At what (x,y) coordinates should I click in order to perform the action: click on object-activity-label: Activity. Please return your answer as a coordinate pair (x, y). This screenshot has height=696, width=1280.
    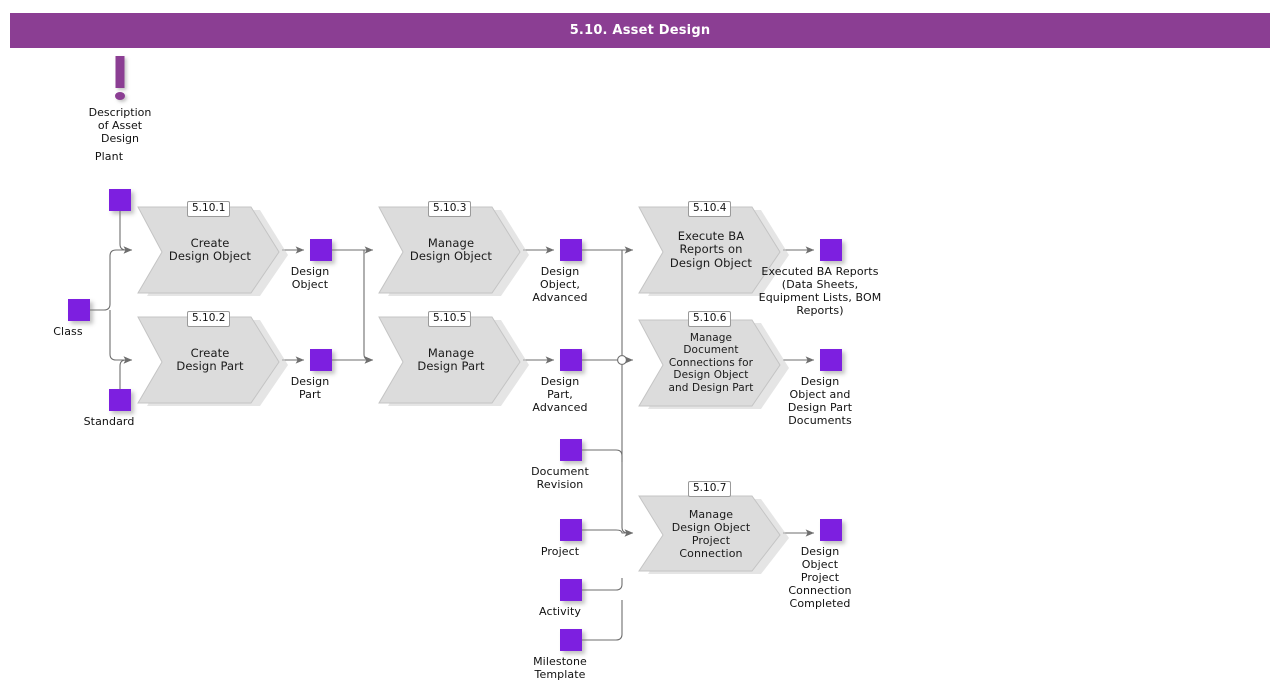
    Looking at the image, I should click on (560, 611).